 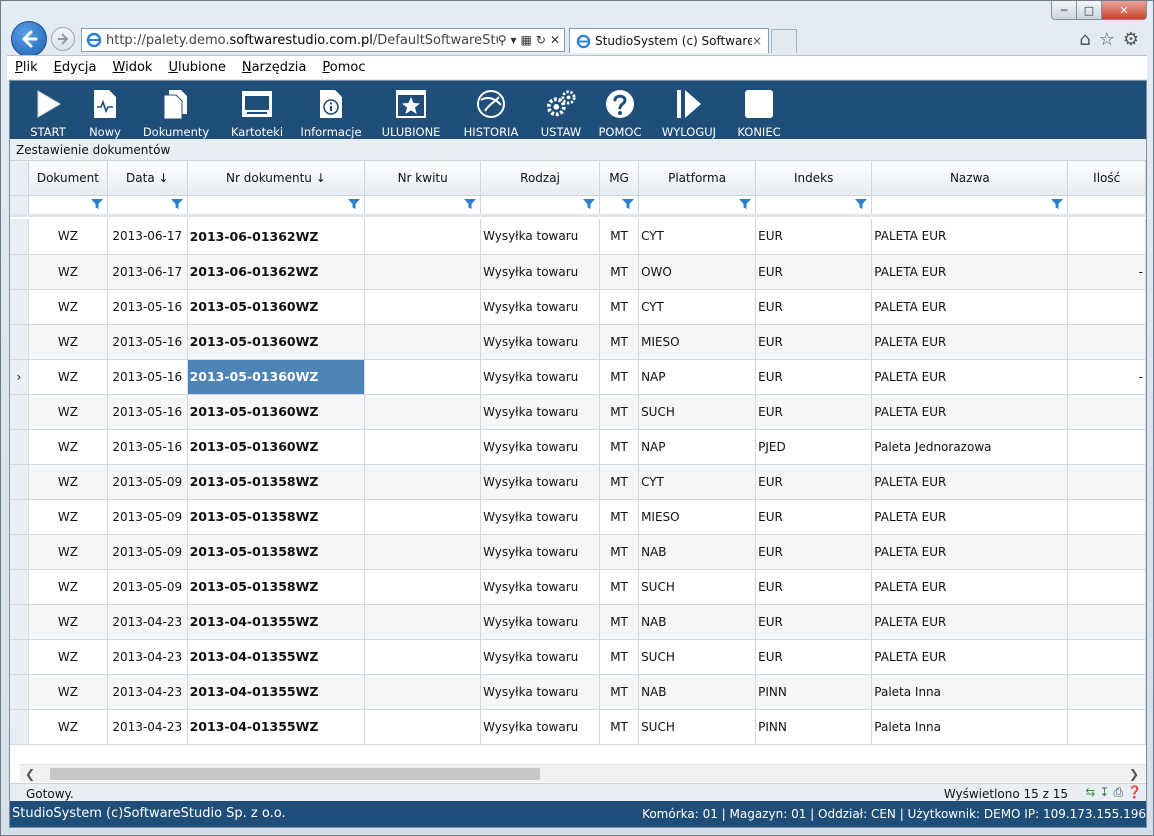 What do you see at coordinates (30, 774) in the screenshot?
I see `scroll-left-icon: ❮` at bounding box center [30, 774].